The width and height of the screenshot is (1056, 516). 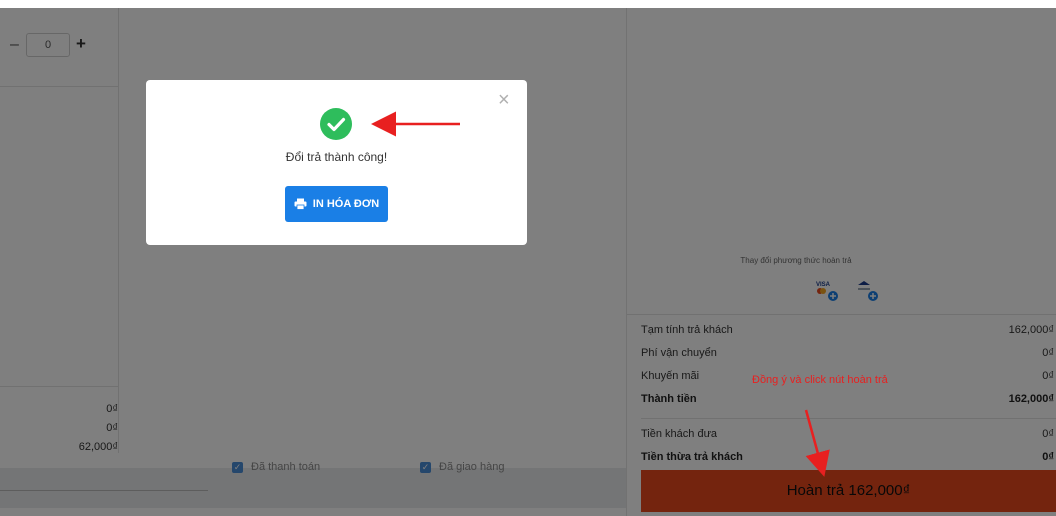 What do you see at coordinates (817, 443) in the screenshot?
I see `arrow-to-refund` at bounding box center [817, 443].